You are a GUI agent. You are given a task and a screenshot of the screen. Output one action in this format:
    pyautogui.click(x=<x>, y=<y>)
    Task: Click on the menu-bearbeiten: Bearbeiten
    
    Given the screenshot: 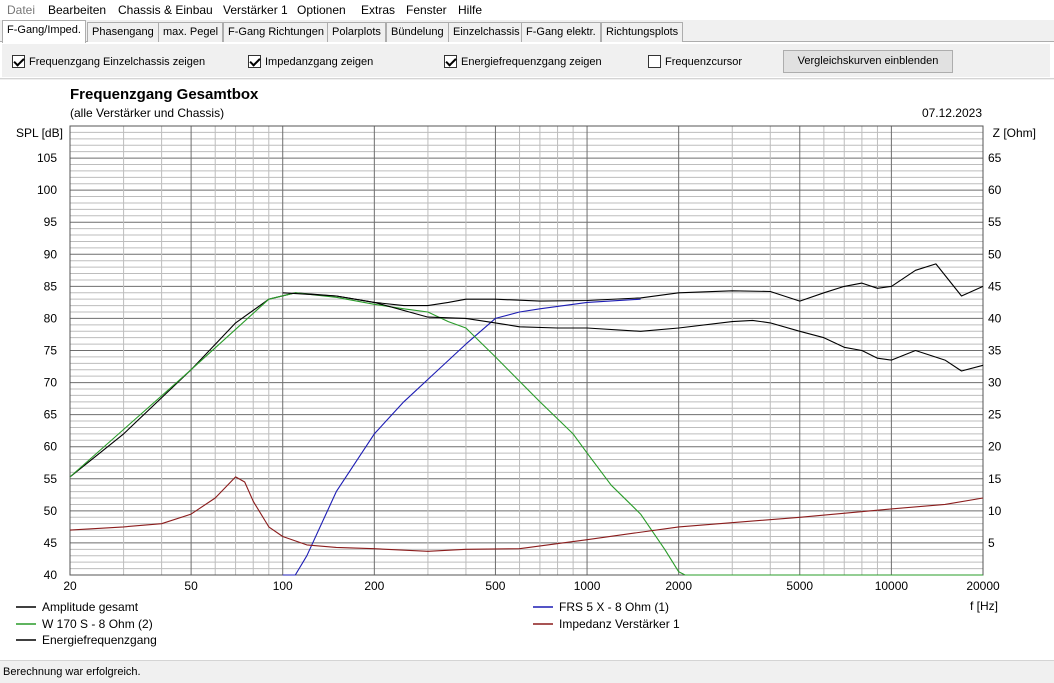 What is the action you would take?
    pyautogui.click(x=77, y=10)
    